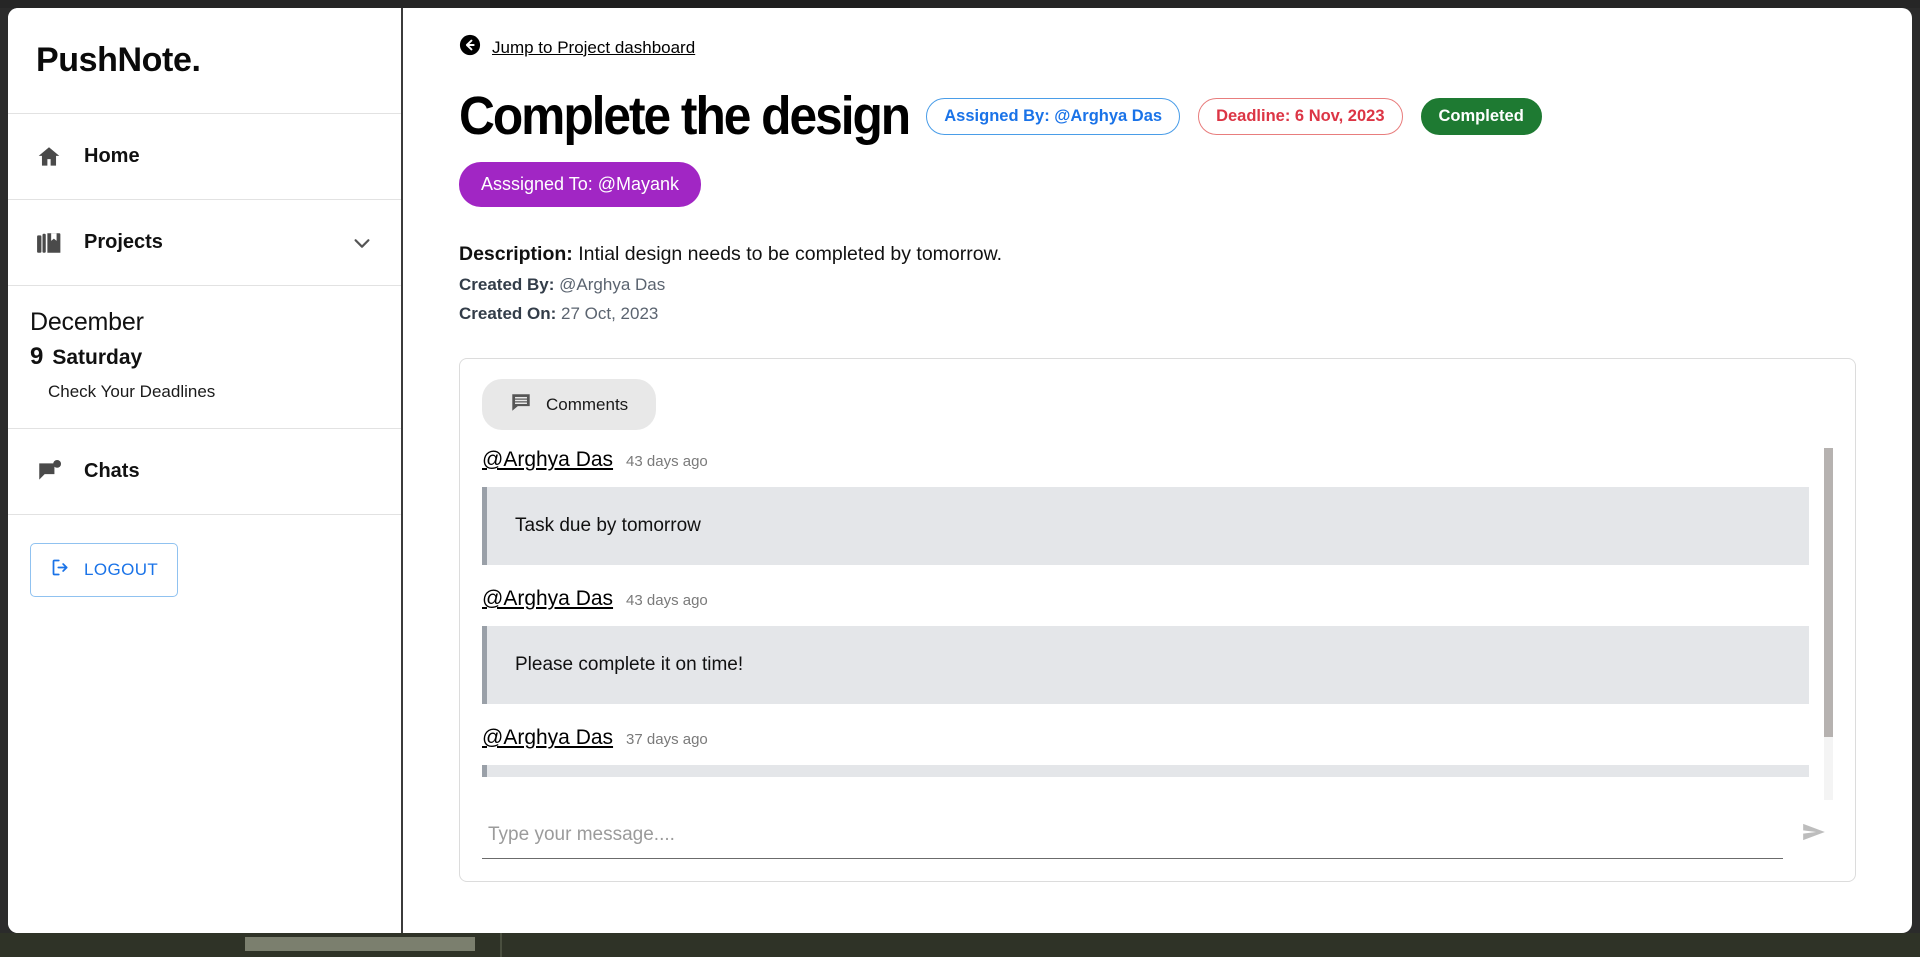  Describe the element at coordinates (960, 4) in the screenshot. I see `window-chrome-top` at that location.